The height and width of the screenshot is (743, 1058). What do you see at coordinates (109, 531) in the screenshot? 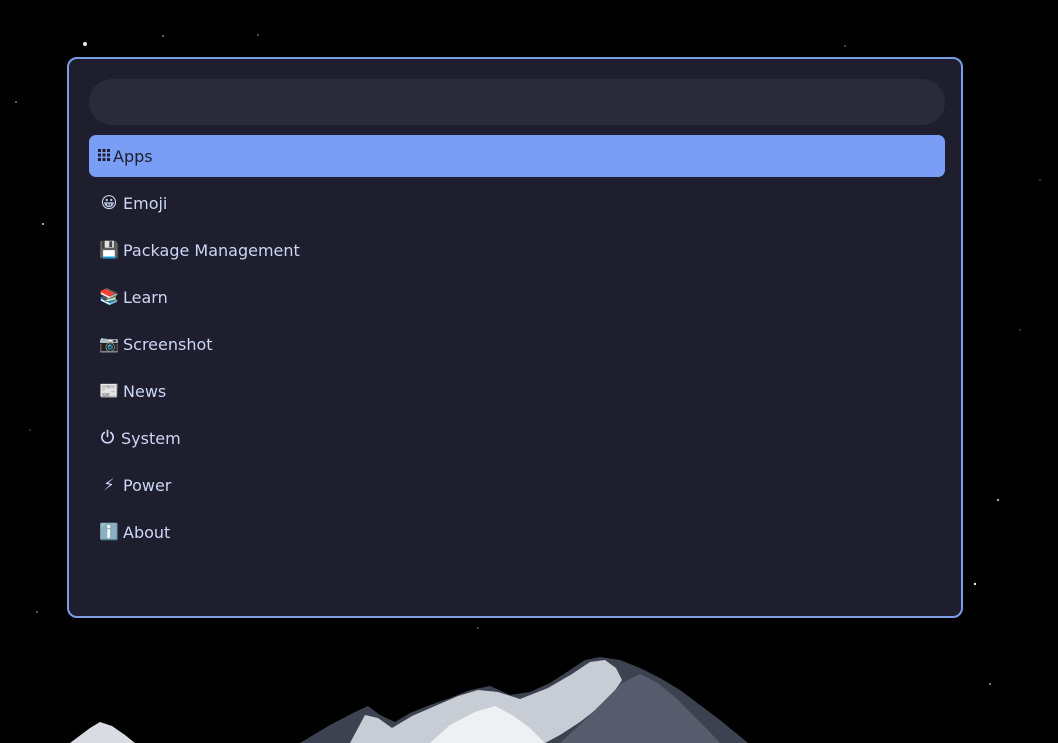
I see `info-icon: ℹ️` at bounding box center [109, 531].